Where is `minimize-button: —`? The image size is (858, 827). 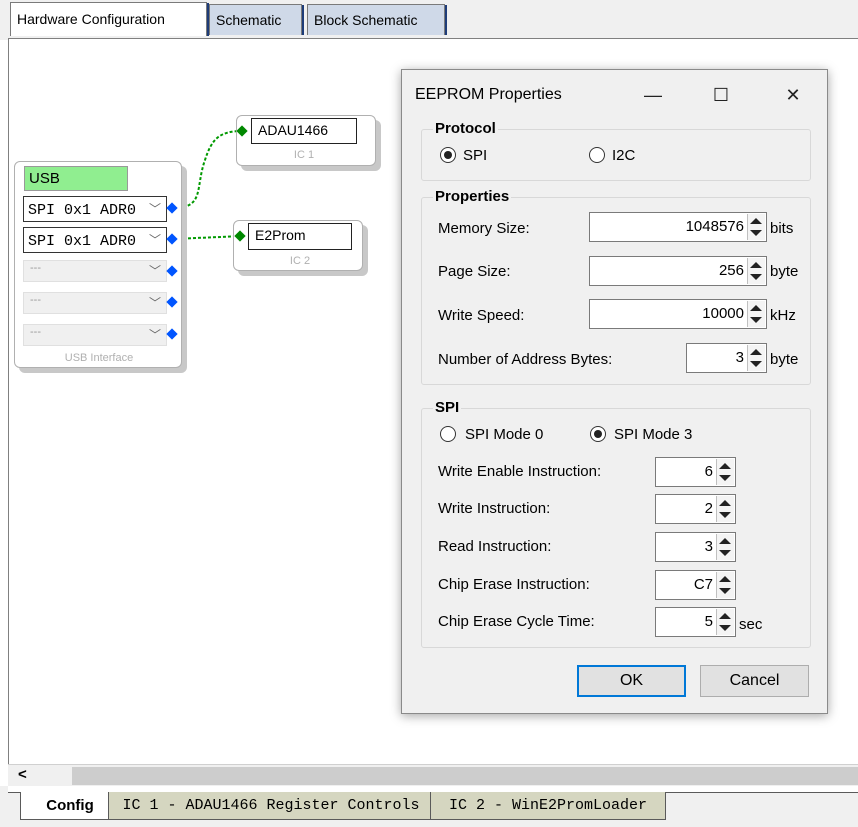 minimize-button: — is located at coordinates (653, 95).